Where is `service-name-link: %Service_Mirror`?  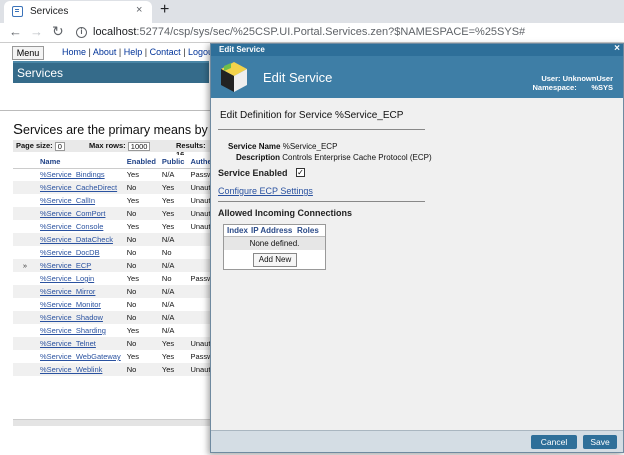 service-name-link: %Service_Mirror is located at coordinates (80, 291).